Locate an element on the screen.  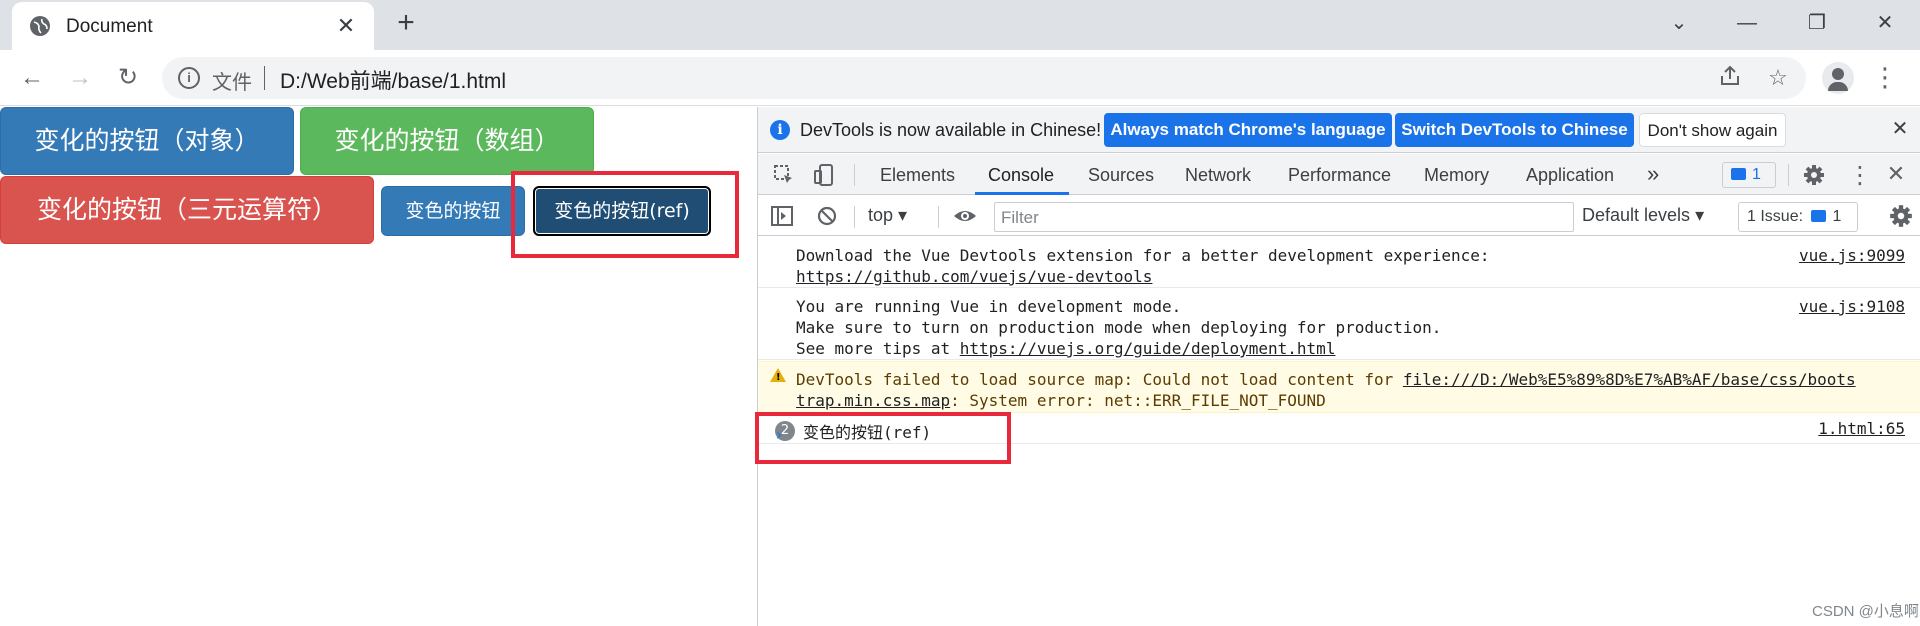
globe-icon is located at coordinates (40, 26).